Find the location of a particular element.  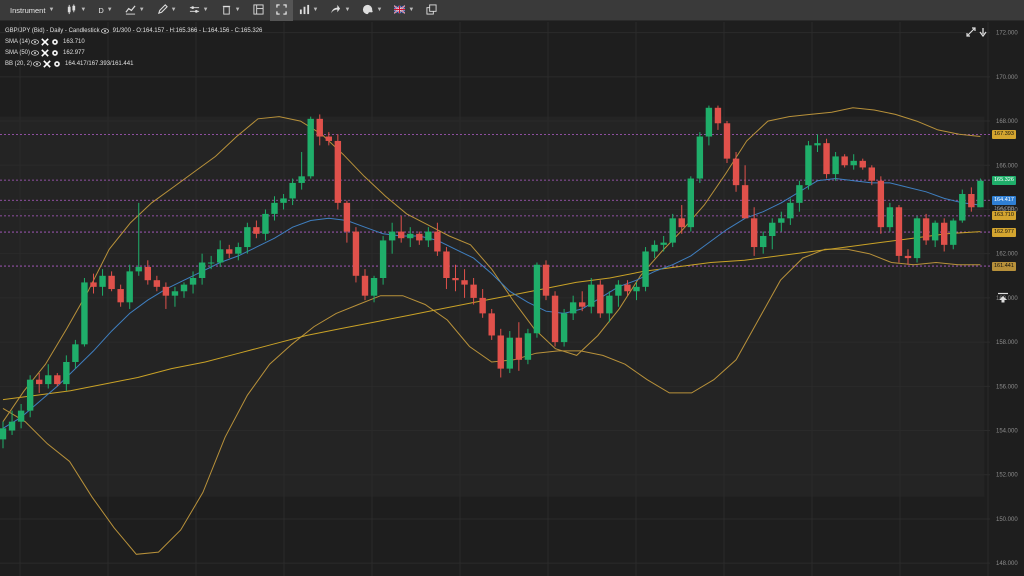

popout-icon is located at coordinates (431, 10).